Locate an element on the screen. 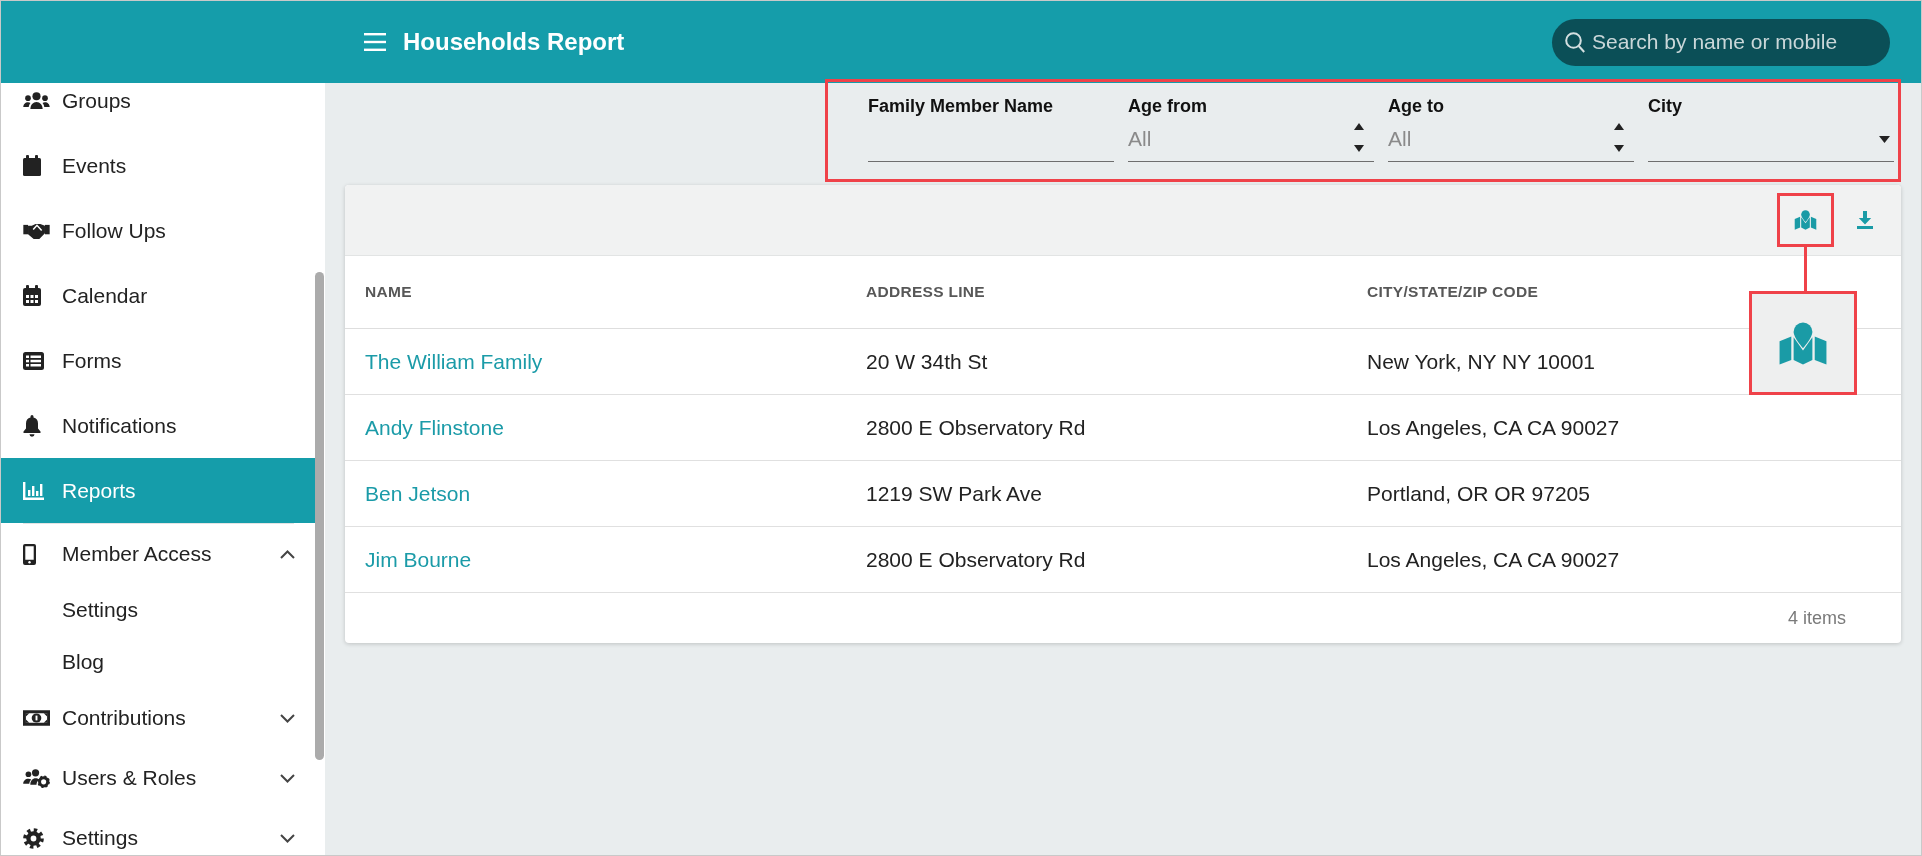  nav-group: Settings is located at coordinates (158, 831).